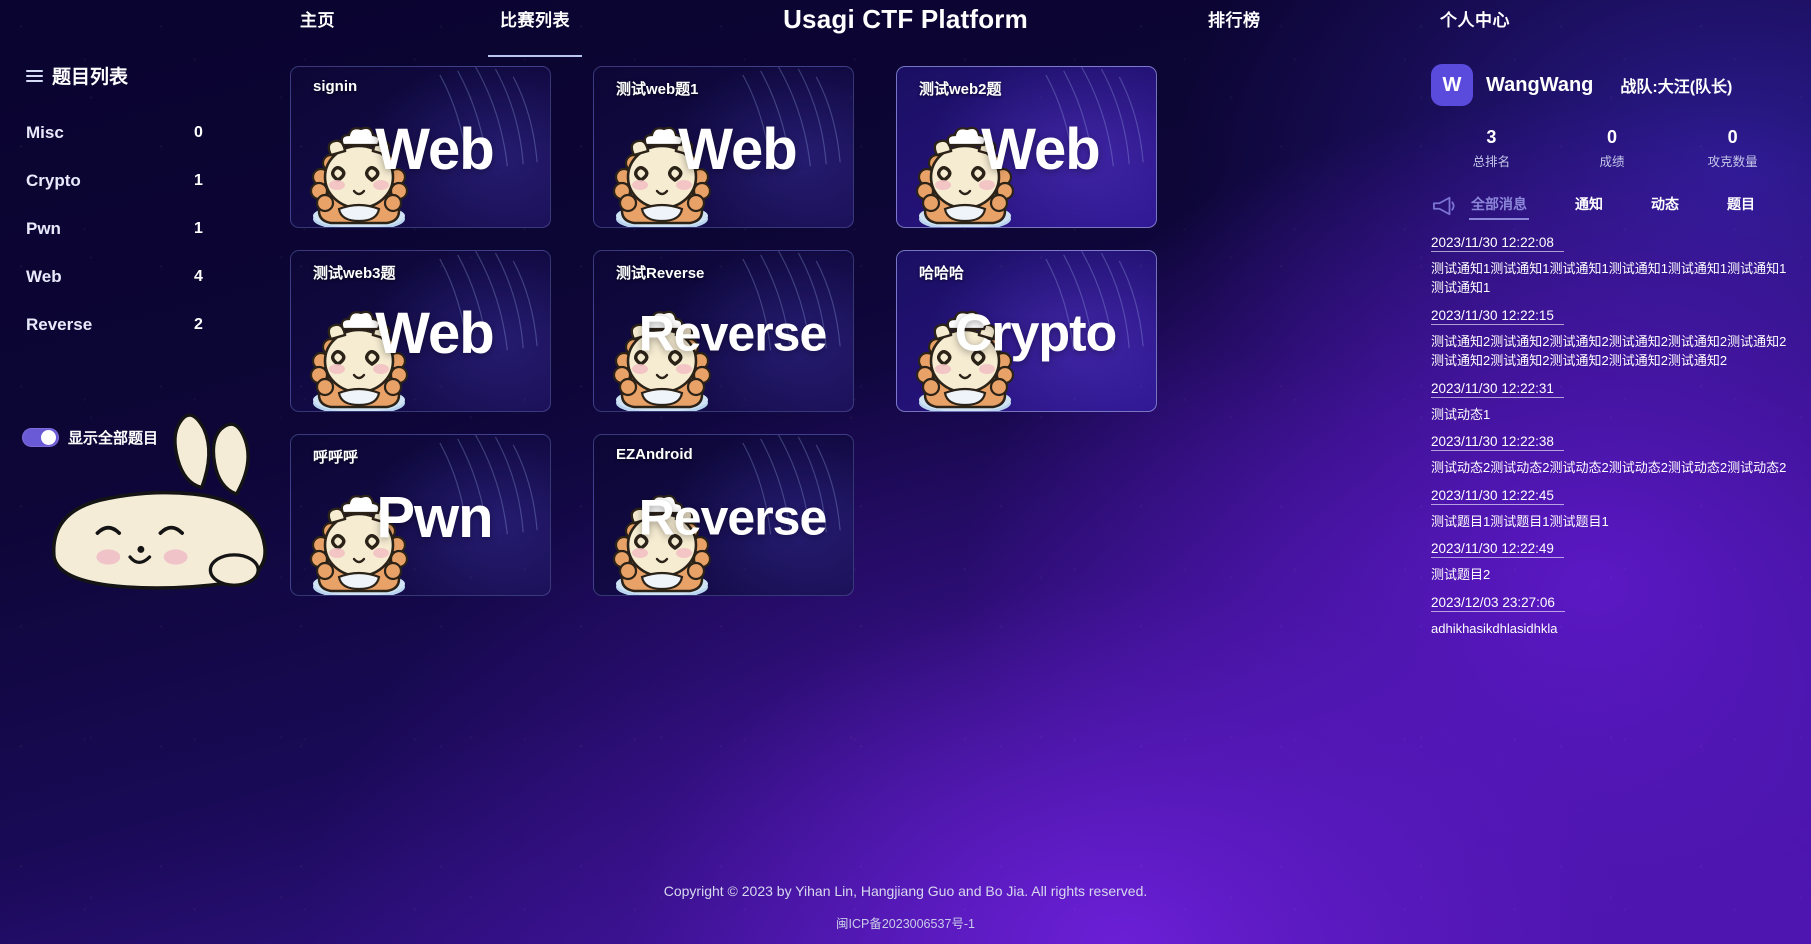 The width and height of the screenshot is (1811, 944). Describe the element at coordinates (317, 20) in the screenshot. I see `nav-item-home: 主页` at that location.